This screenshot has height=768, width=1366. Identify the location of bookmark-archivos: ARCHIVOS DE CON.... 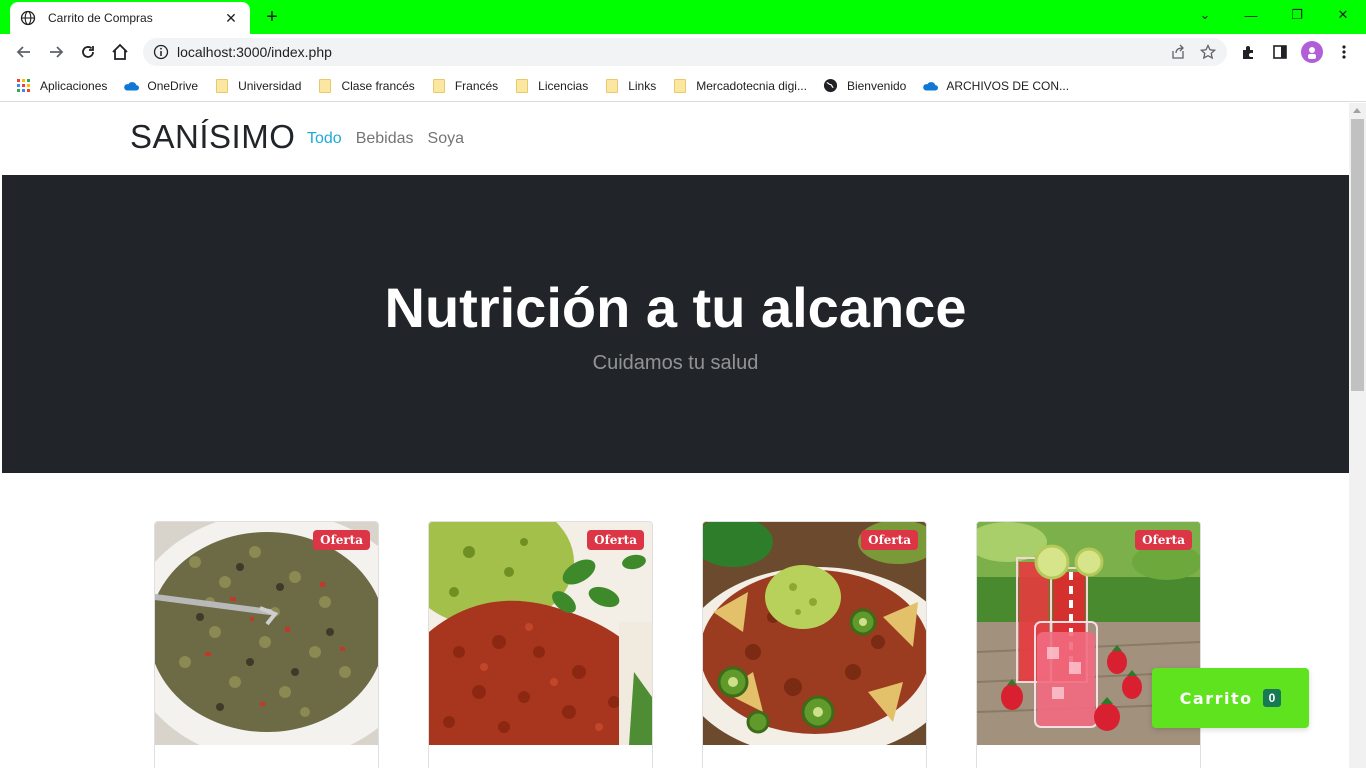
(995, 86).